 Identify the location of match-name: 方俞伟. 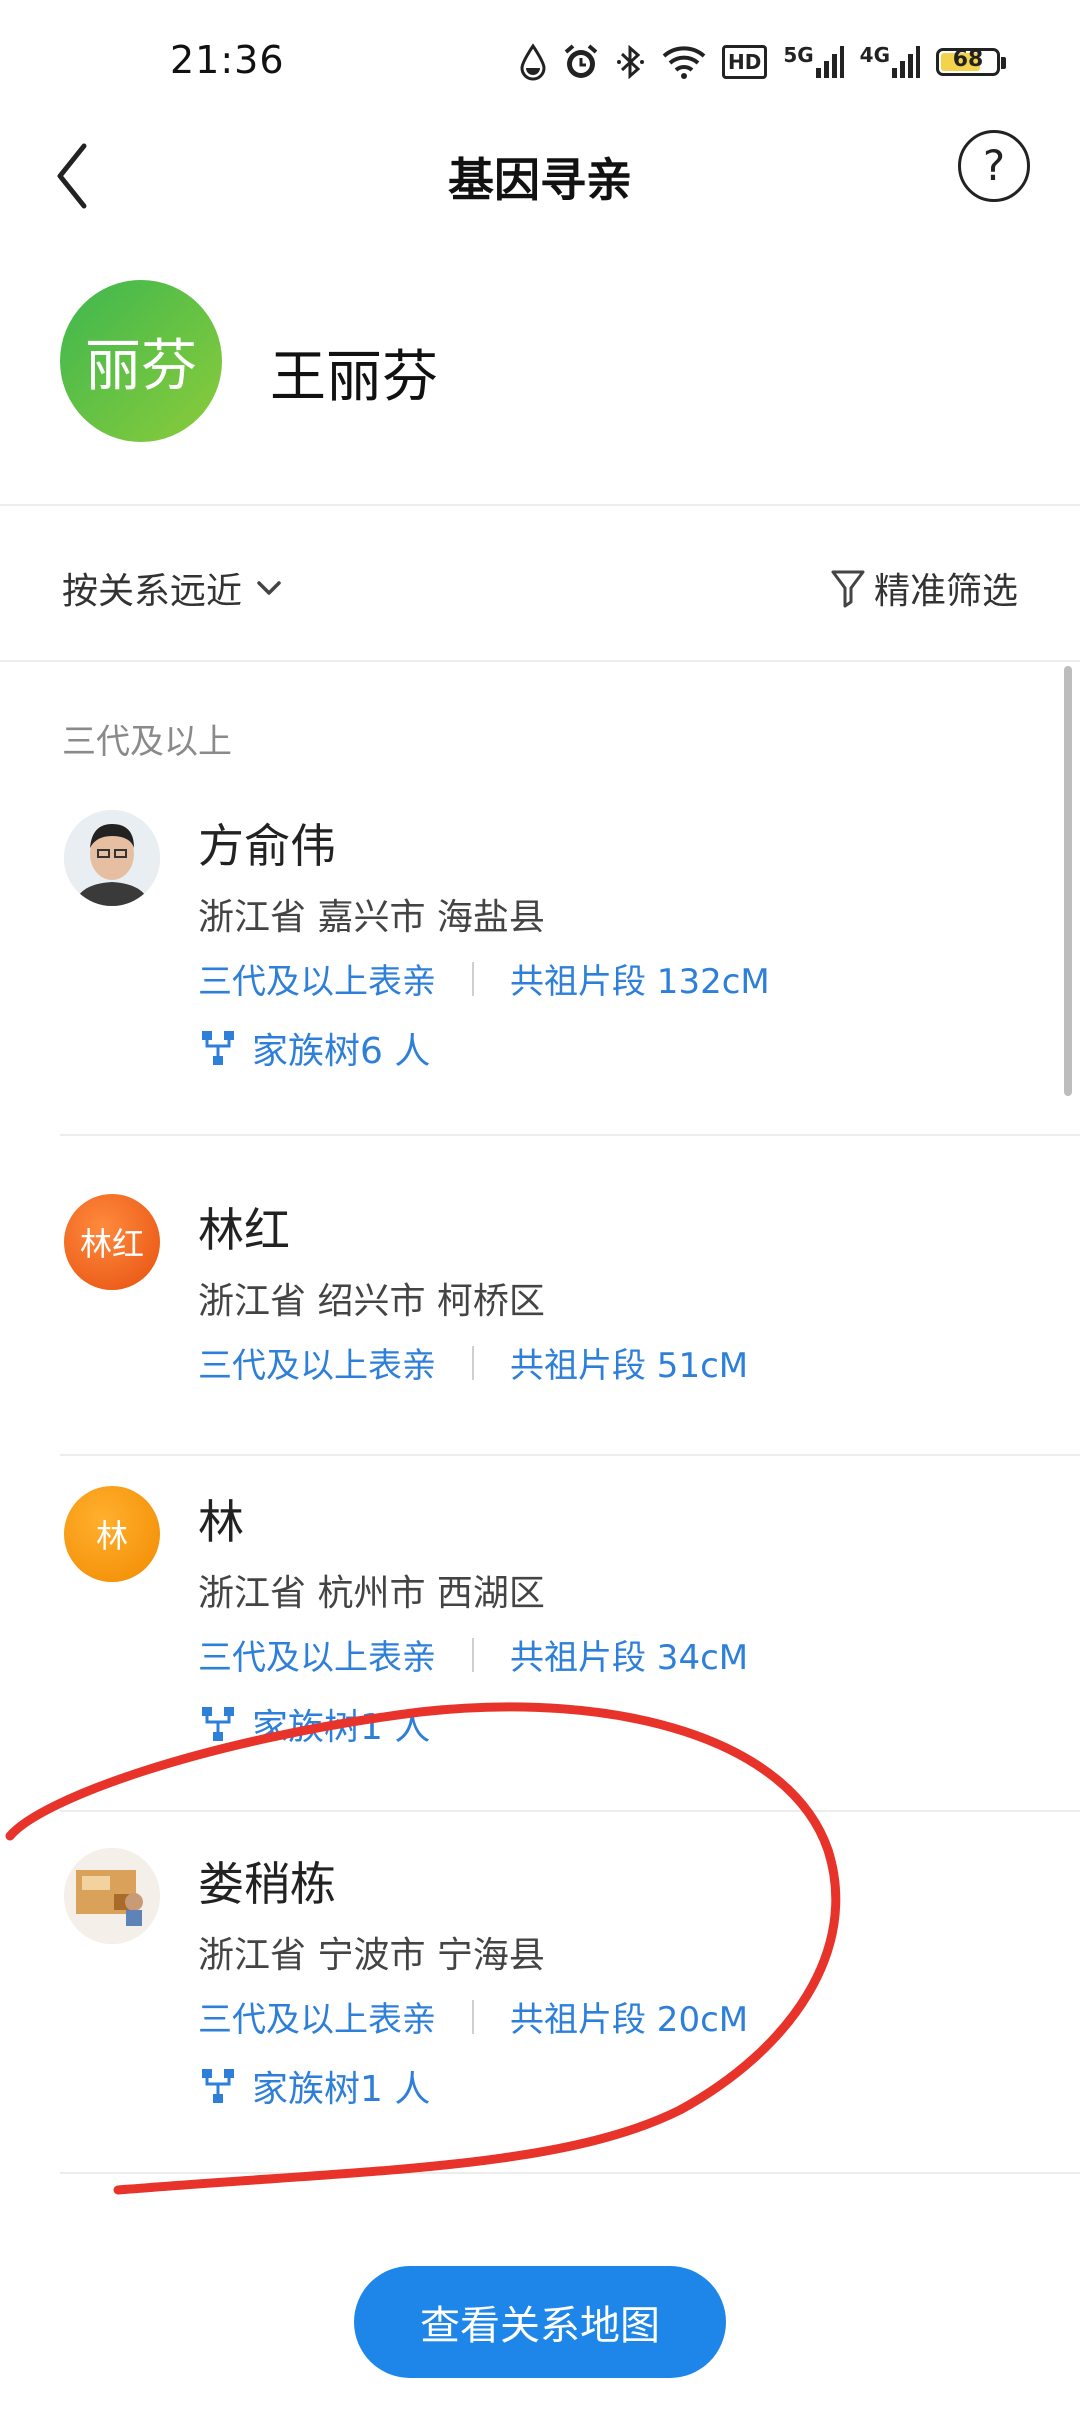
(267, 846).